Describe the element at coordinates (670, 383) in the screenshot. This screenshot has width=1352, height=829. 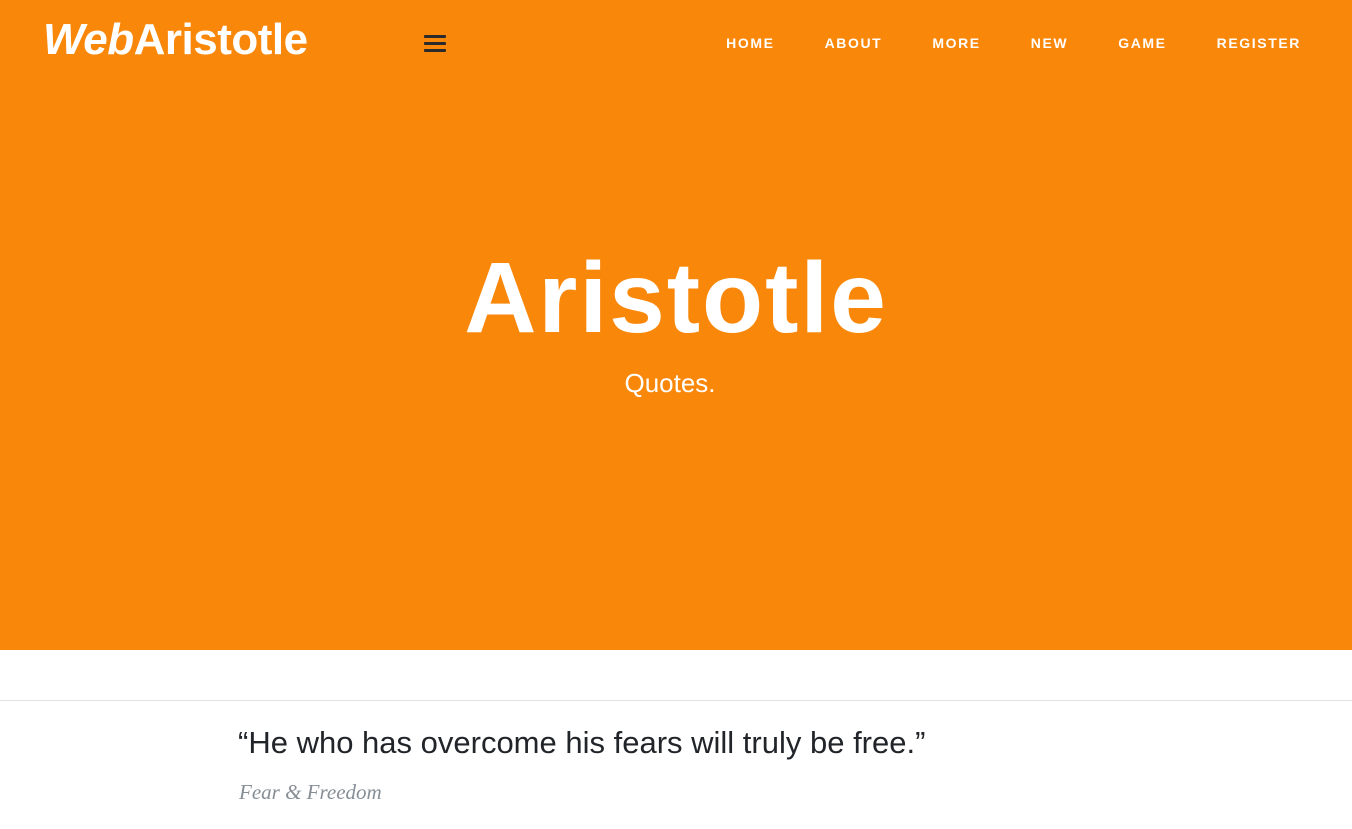
I see `hero-subtitle: Quotes.` at that location.